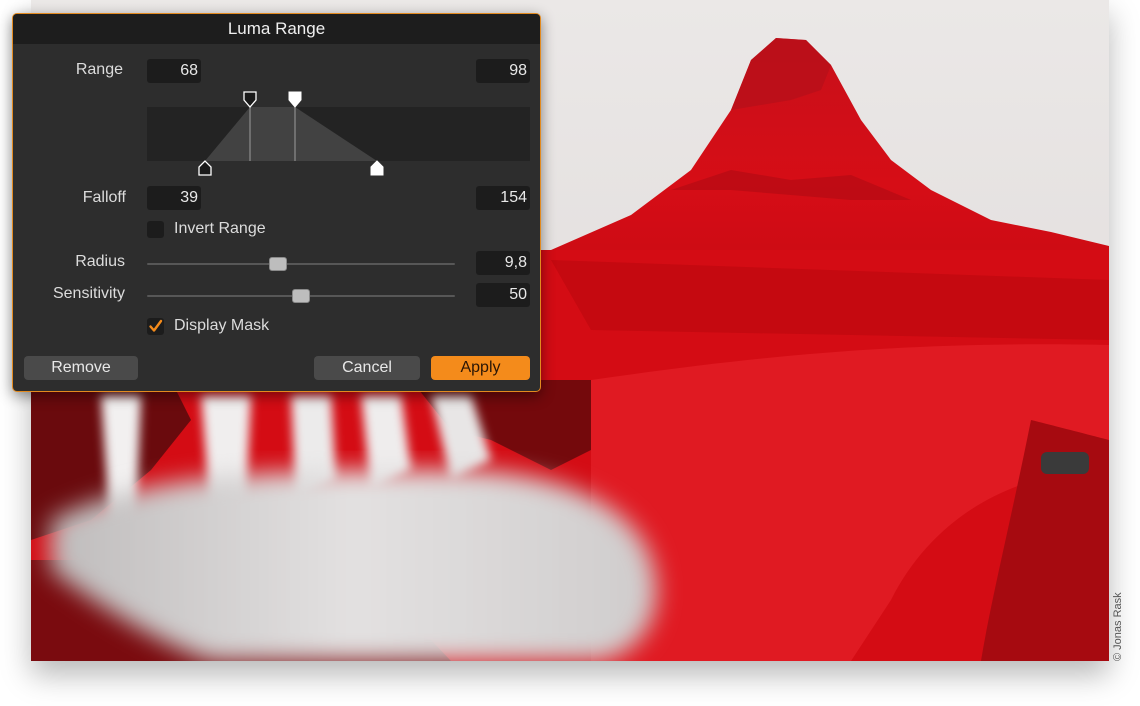 The width and height of the screenshot is (1140, 706). What do you see at coordinates (367, 368) in the screenshot?
I see `cancel-button: Cancel` at bounding box center [367, 368].